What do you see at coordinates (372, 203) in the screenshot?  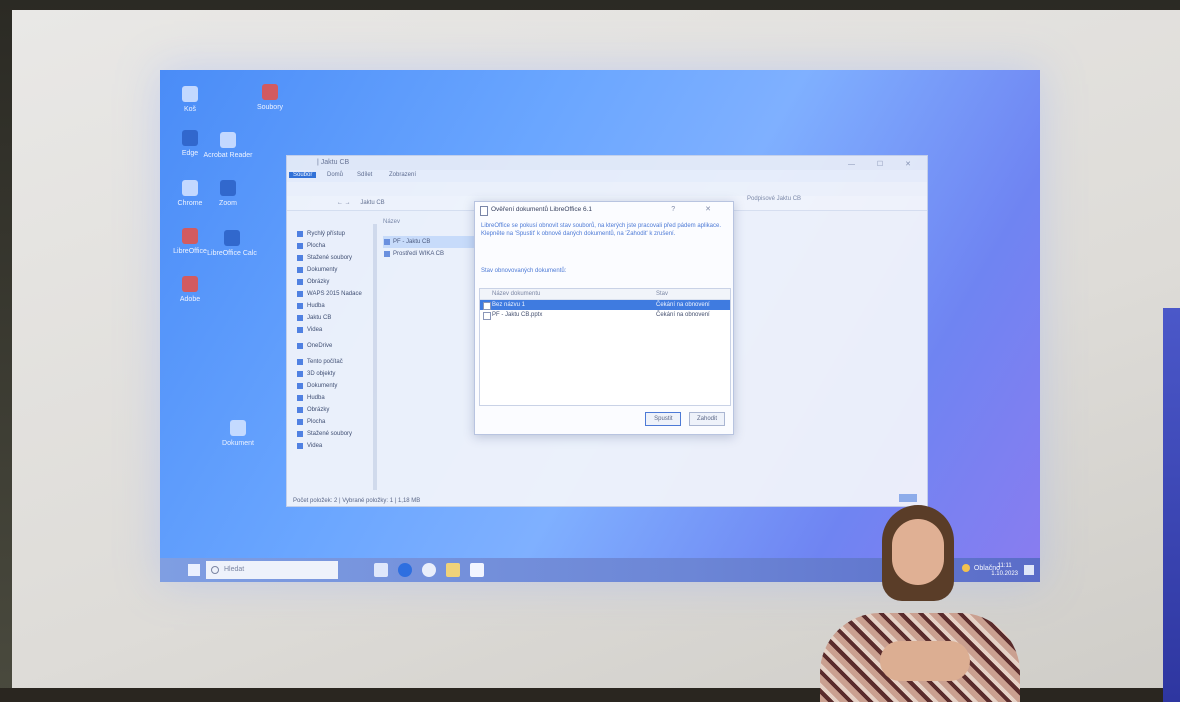 I see `address-path: Jaktu CB` at bounding box center [372, 203].